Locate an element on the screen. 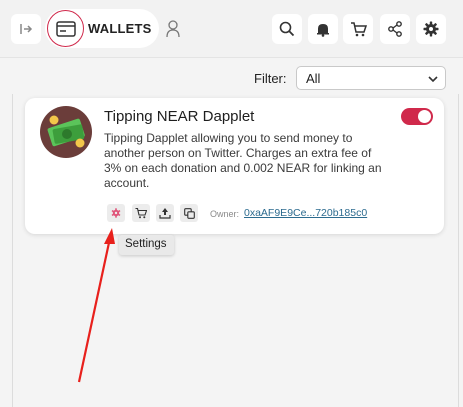 This screenshot has height=407, width=463. sidebar-toggle-button is located at coordinates (26, 29).